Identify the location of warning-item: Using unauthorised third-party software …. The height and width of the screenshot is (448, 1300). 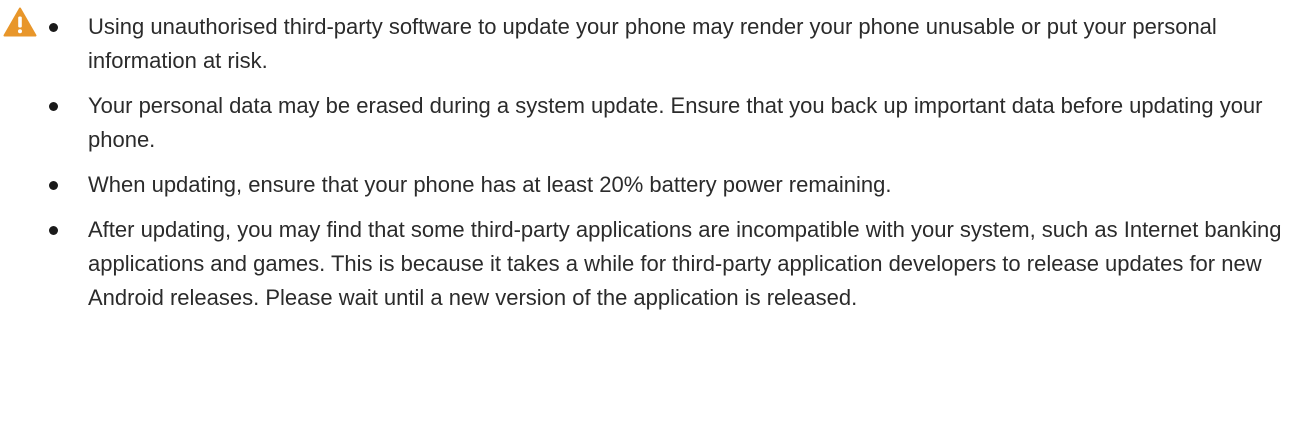
(669, 44).